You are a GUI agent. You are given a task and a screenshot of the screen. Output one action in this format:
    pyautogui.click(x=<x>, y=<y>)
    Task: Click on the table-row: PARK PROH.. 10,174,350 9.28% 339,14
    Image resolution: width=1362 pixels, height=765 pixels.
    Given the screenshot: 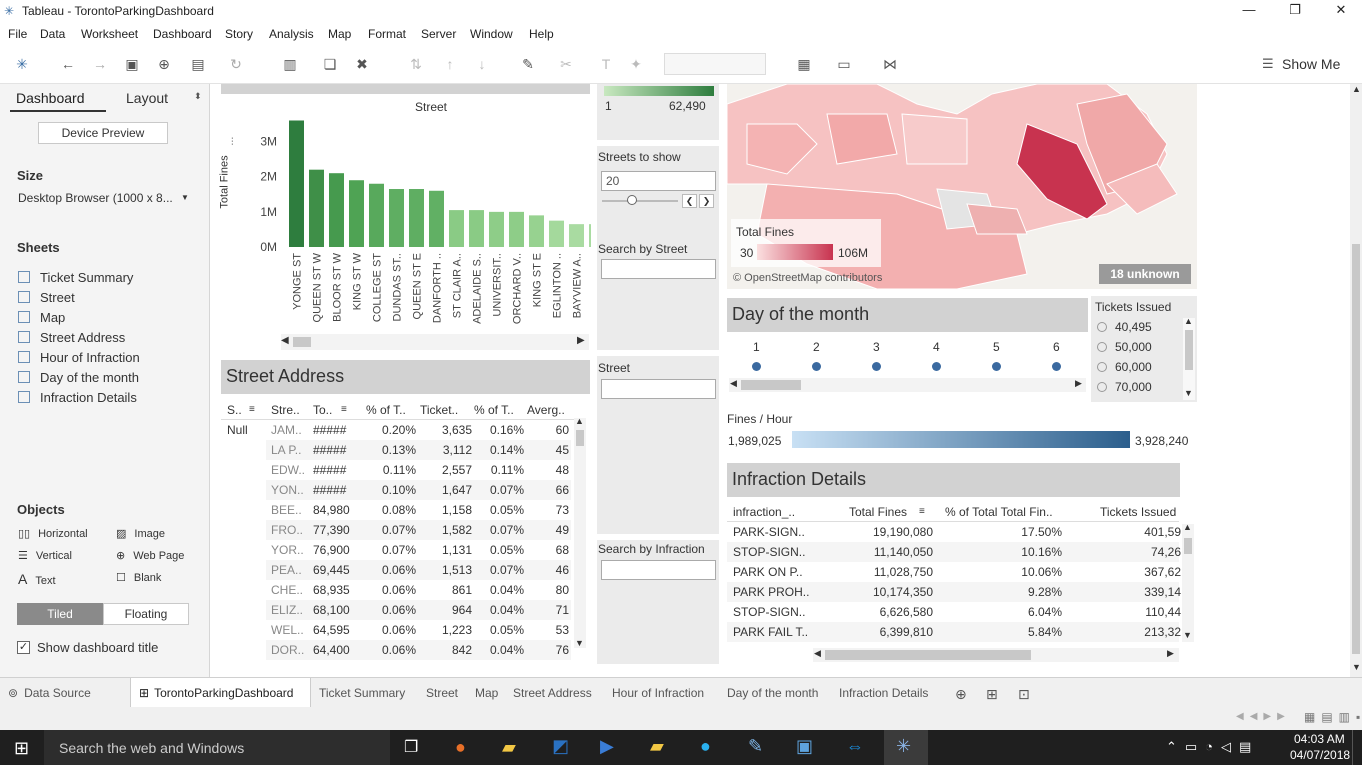 What is the action you would take?
    pyautogui.click(x=954, y=592)
    